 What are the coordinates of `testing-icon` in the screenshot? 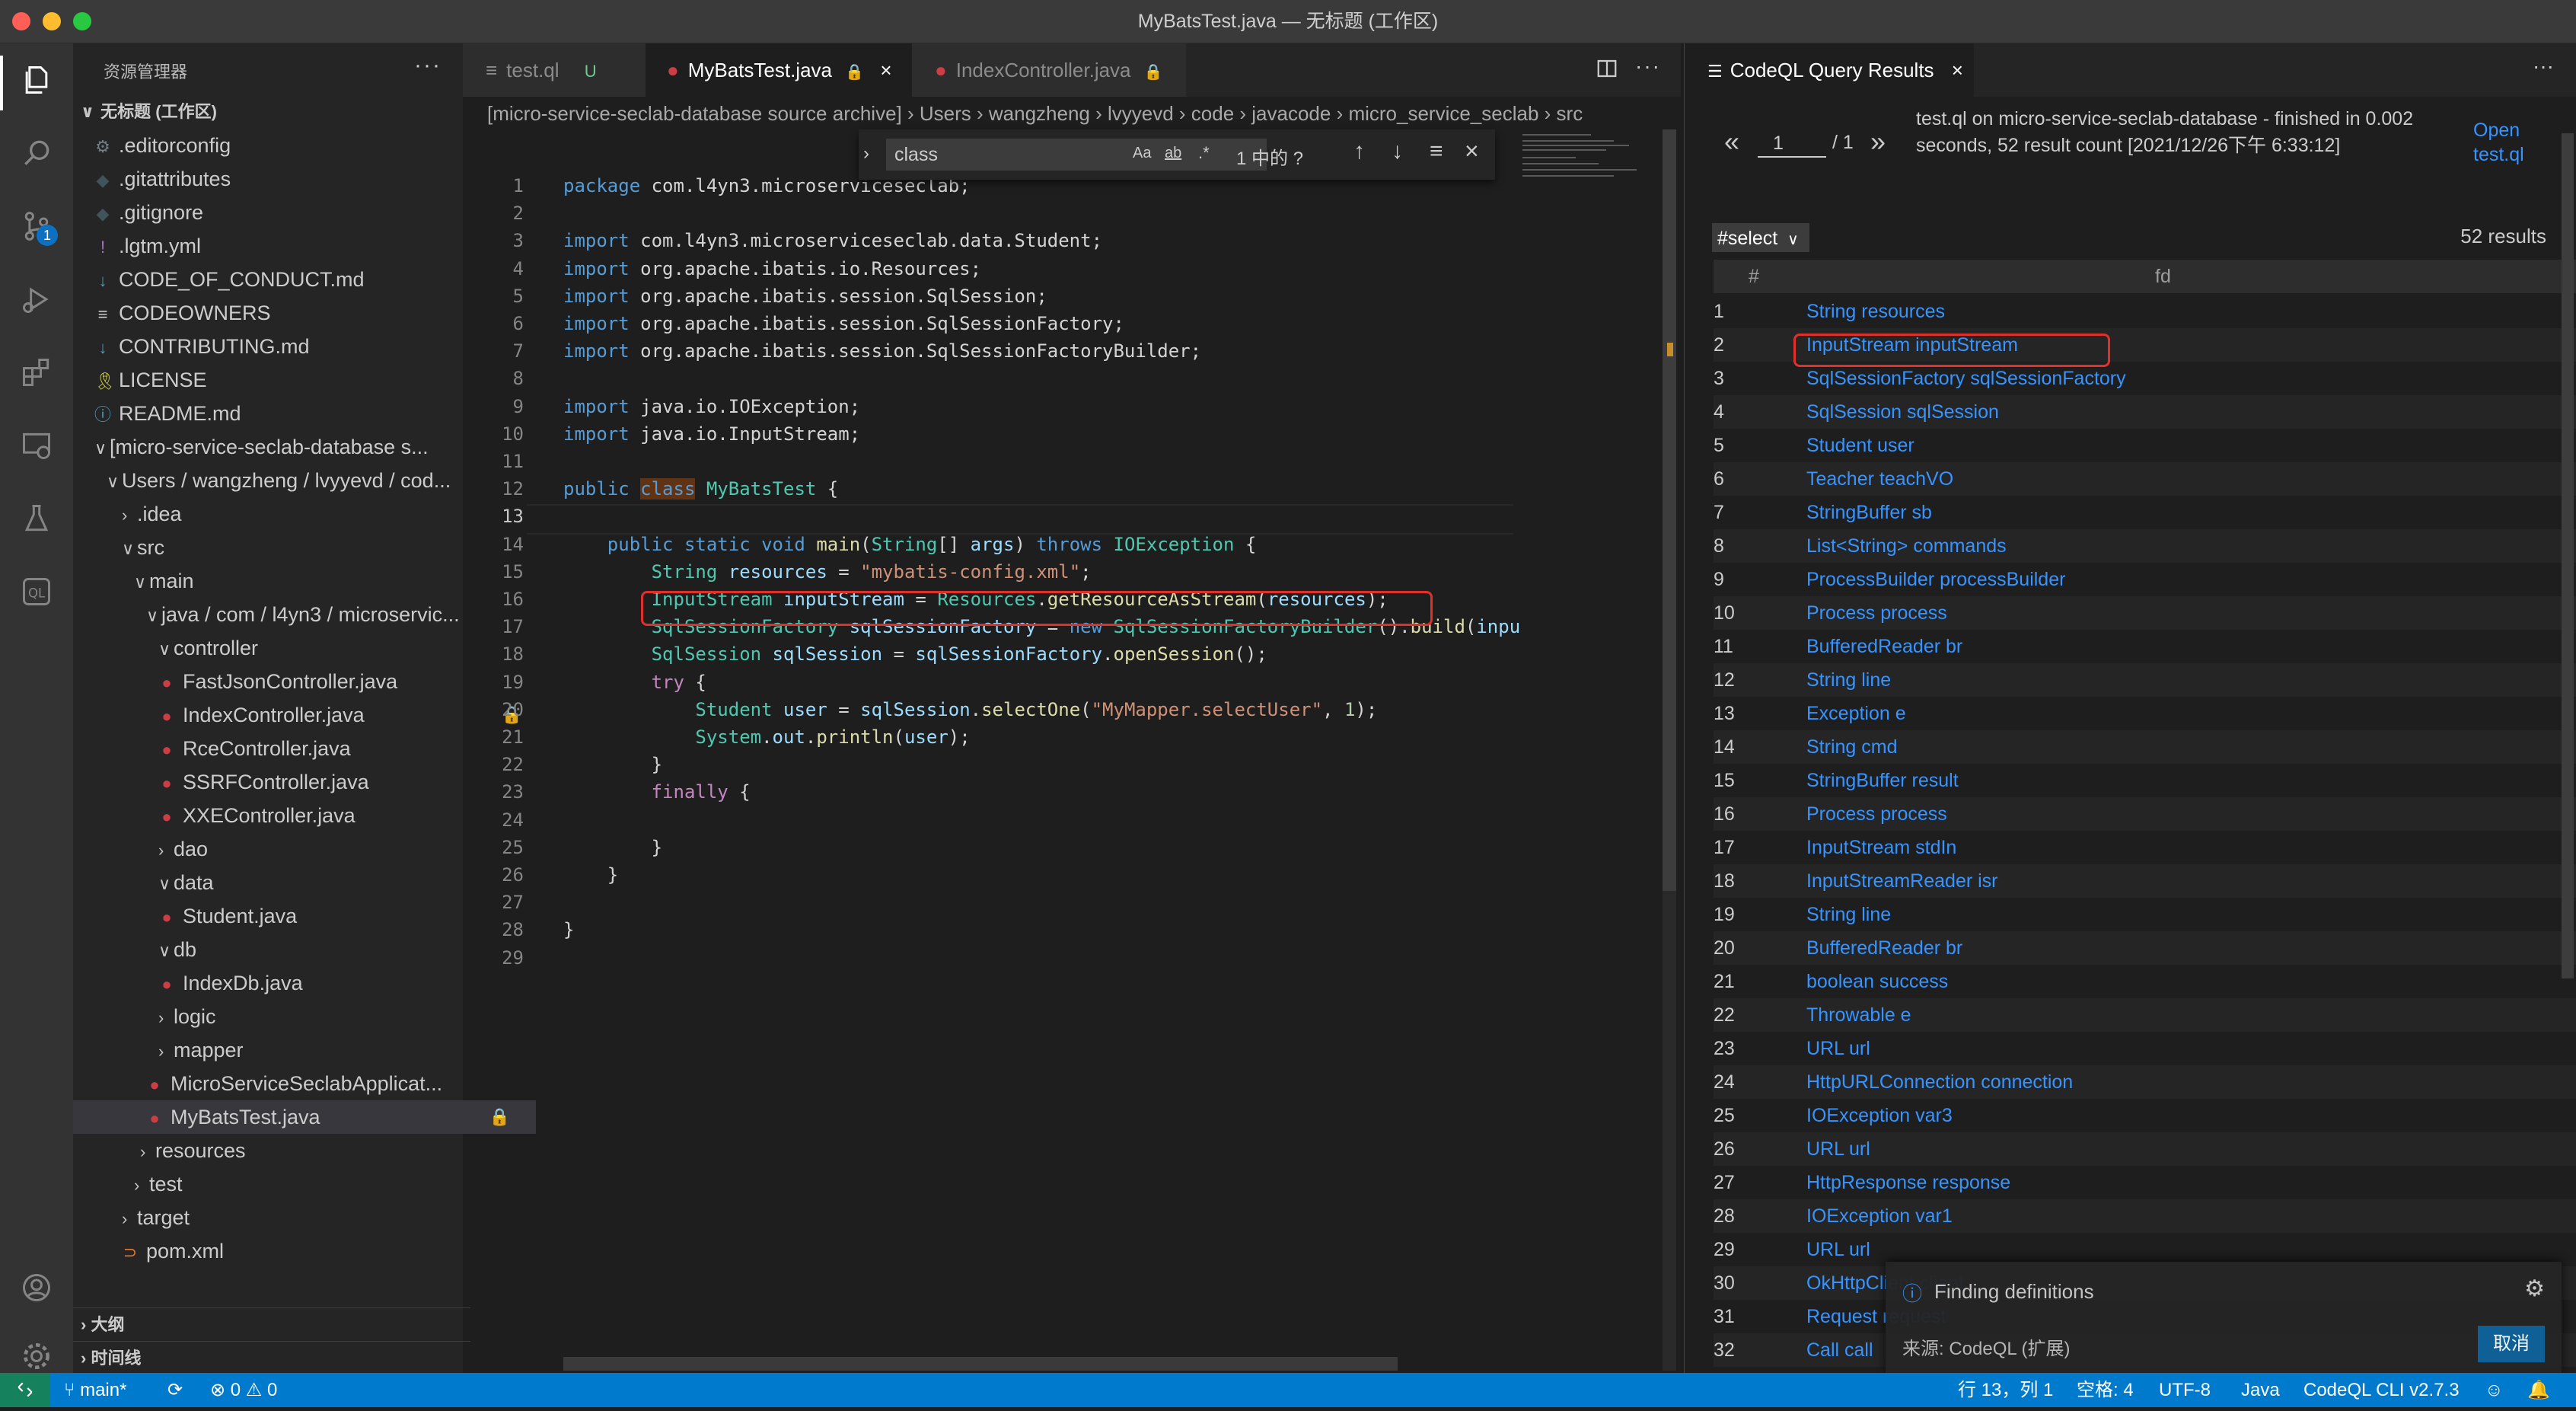 It's located at (36, 518).